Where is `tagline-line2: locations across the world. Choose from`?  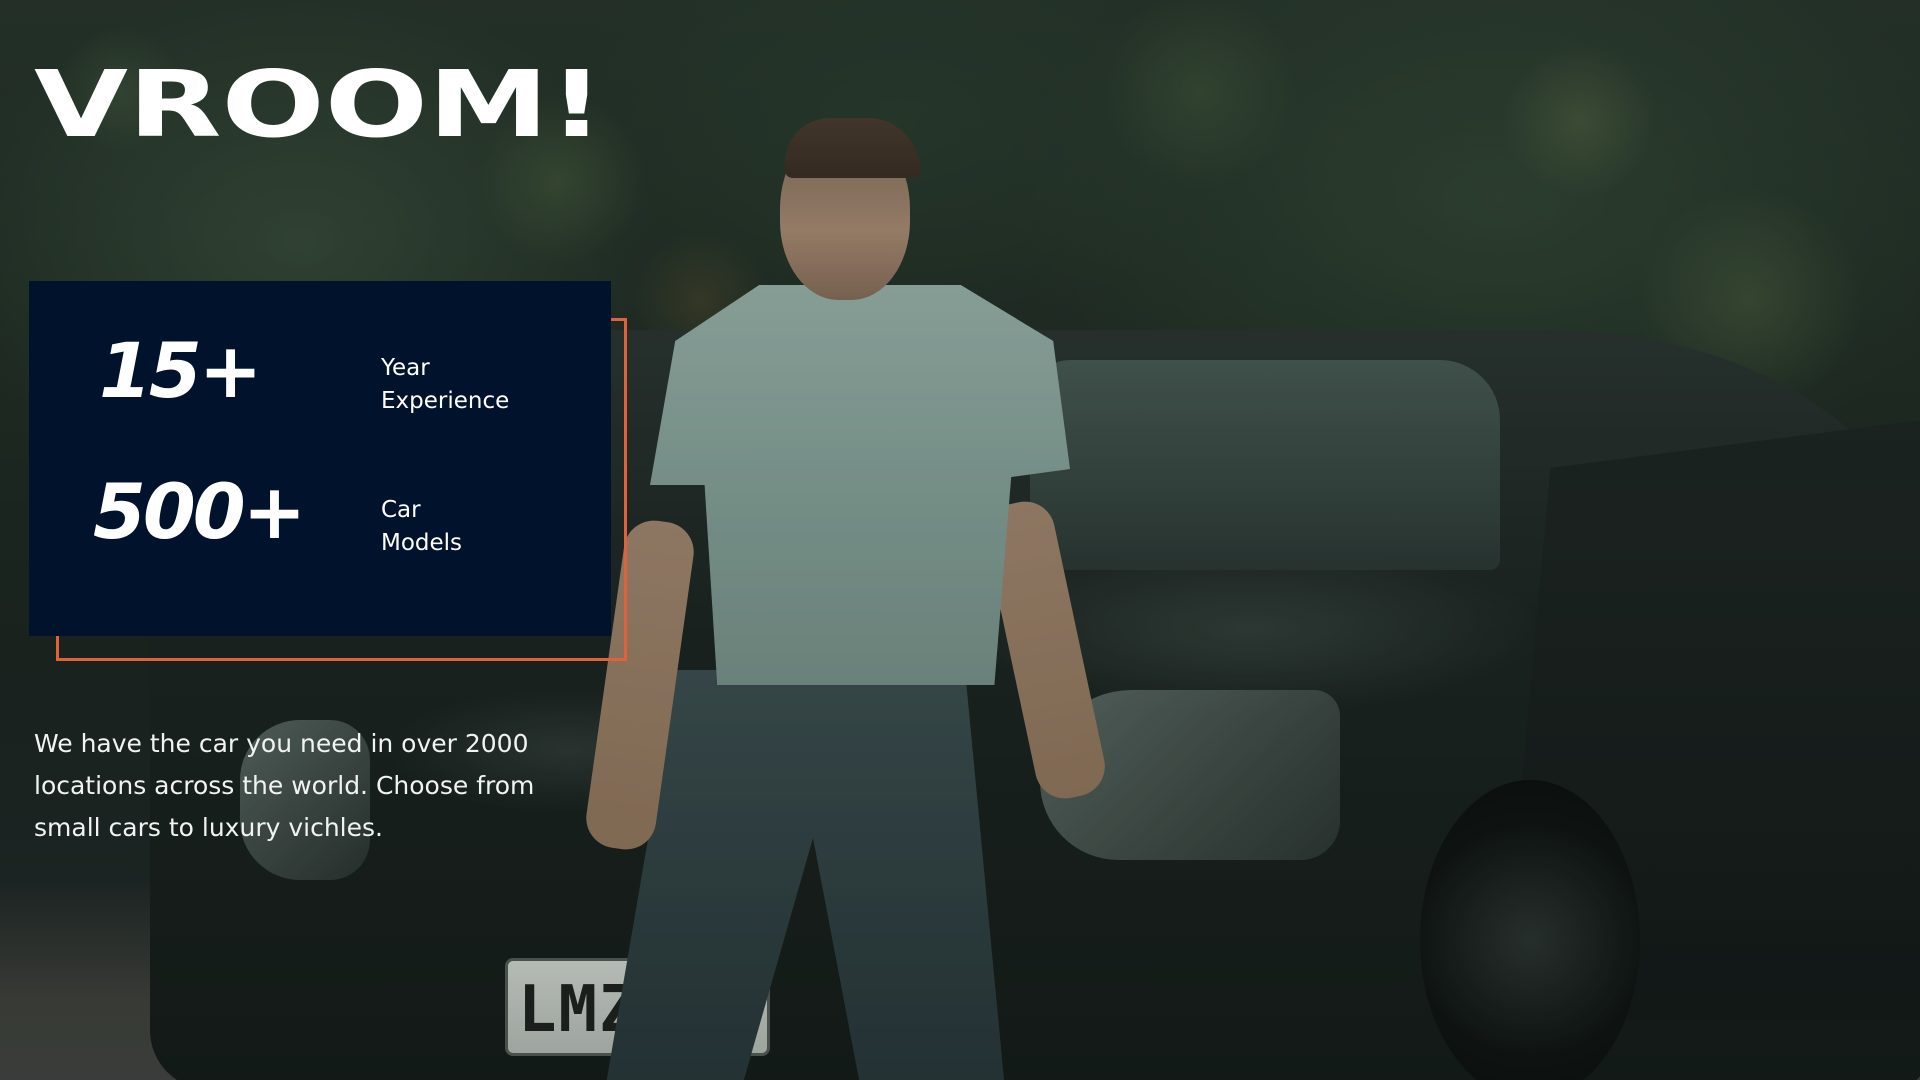
tagline-line2: locations across the world. Choose from is located at coordinates (284, 785).